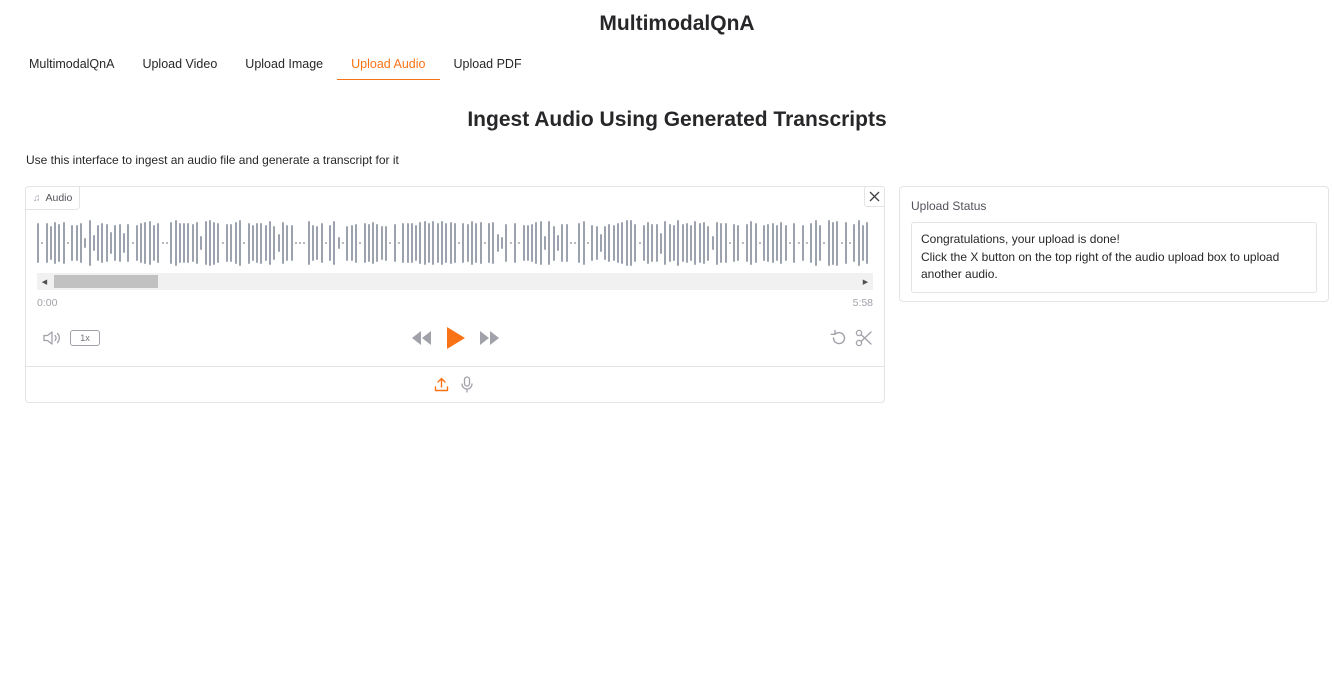  What do you see at coordinates (490, 338) in the screenshot?
I see `fast-forward-icon` at bounding box center [490, 338].